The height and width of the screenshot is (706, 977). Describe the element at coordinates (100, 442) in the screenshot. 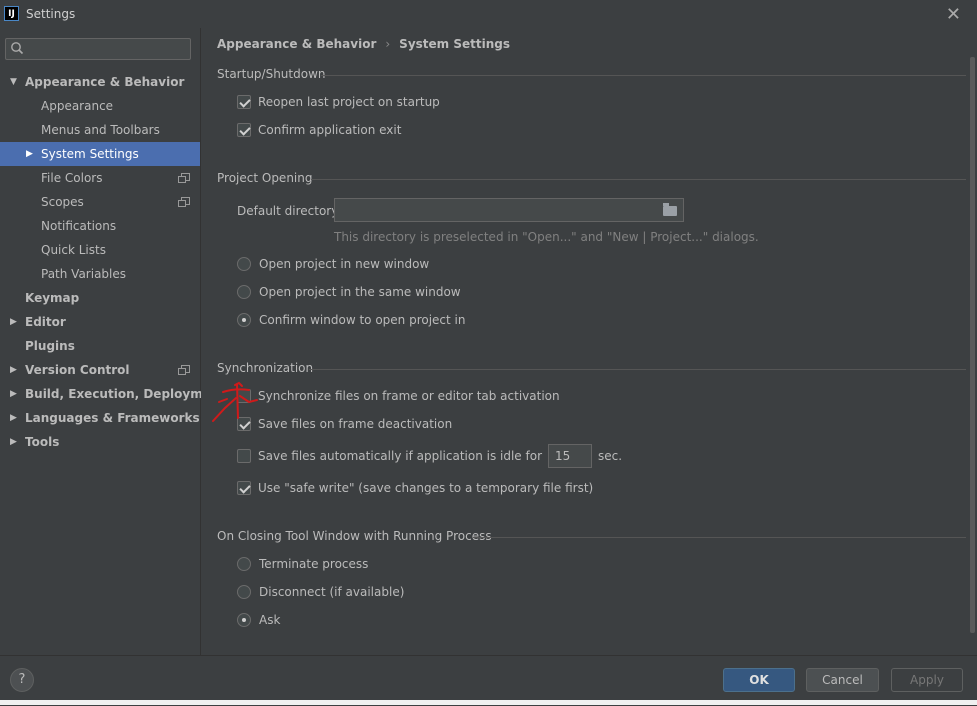

I see `sidebar-item-tools: ▶ Tools` at that location.